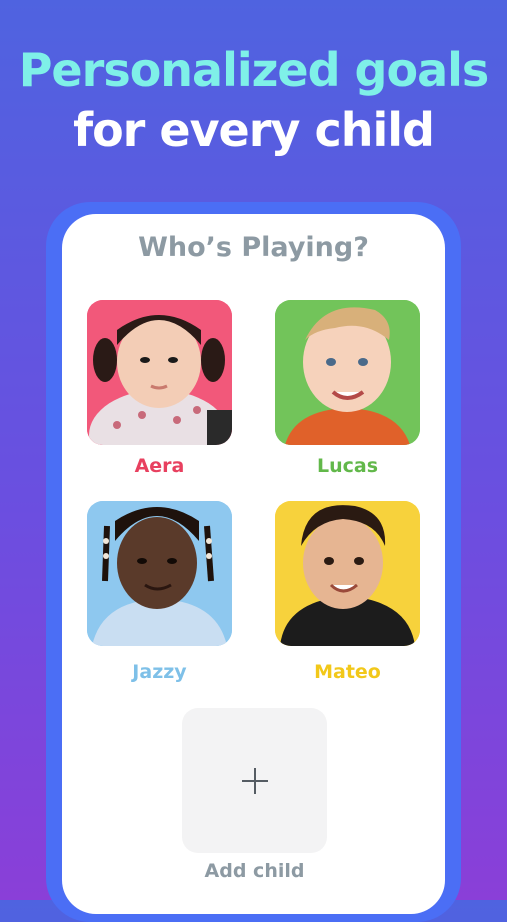 The image size is (507, 922). I want to click on child-name-jazzy: Jazzy, so click(159, 672).